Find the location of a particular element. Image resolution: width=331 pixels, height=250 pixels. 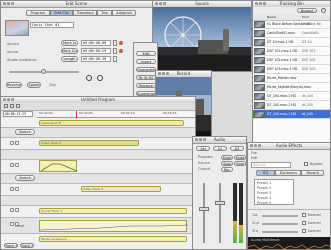

rec-button: Rec is located at coordinates (227, 169).